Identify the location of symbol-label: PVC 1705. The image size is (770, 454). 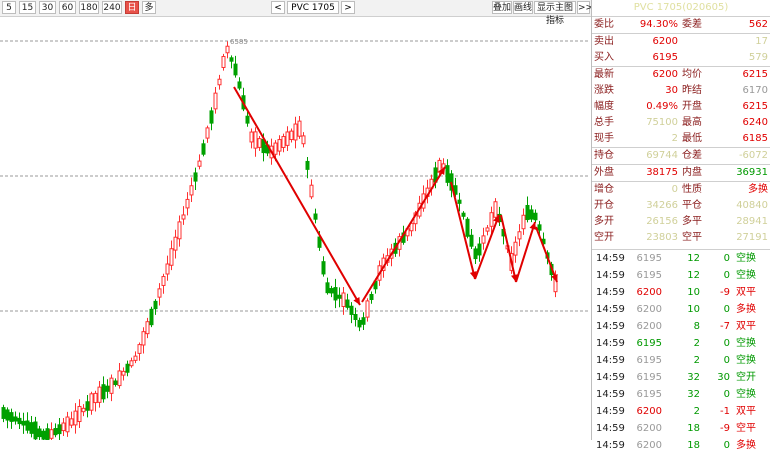
(313, 7).